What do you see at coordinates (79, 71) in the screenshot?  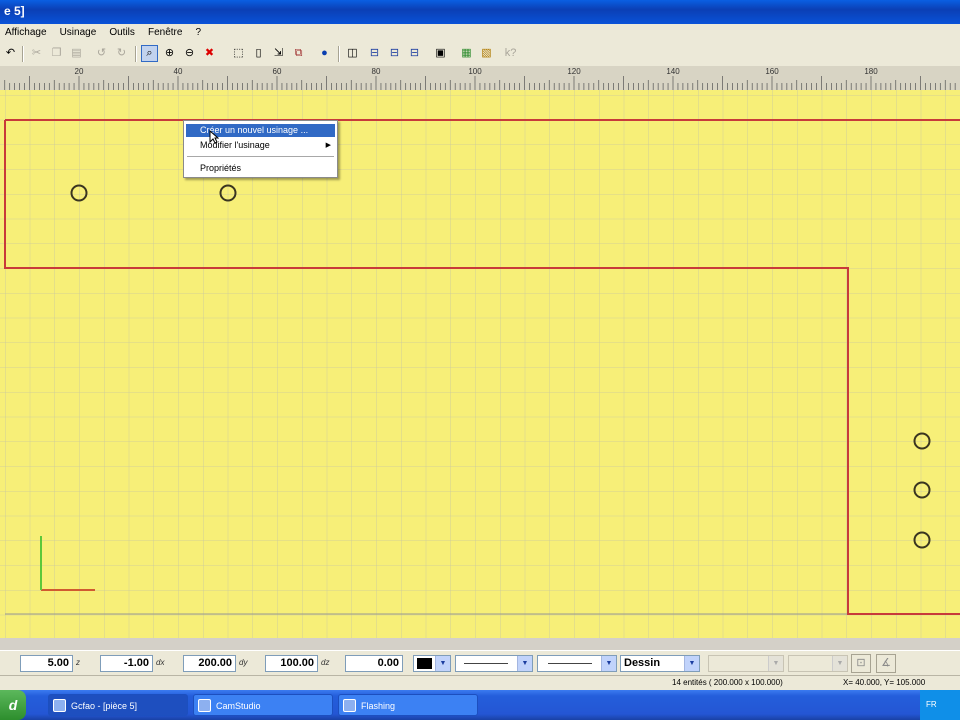 I see `ruler-label: 20` at bounding box center [79, 71].